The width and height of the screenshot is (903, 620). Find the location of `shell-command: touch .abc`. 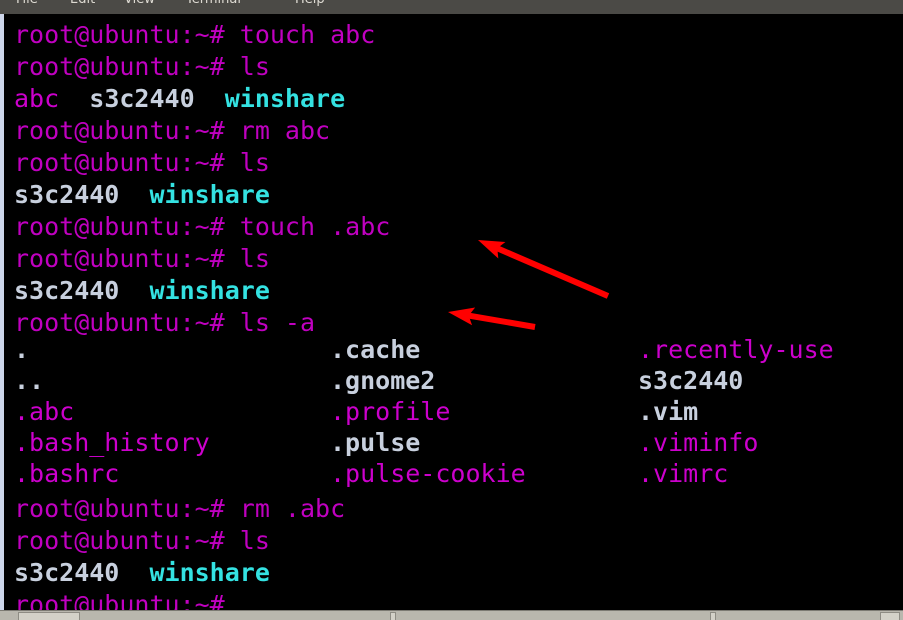

shell-command: touch .abc is located at coordinates (315, 226).